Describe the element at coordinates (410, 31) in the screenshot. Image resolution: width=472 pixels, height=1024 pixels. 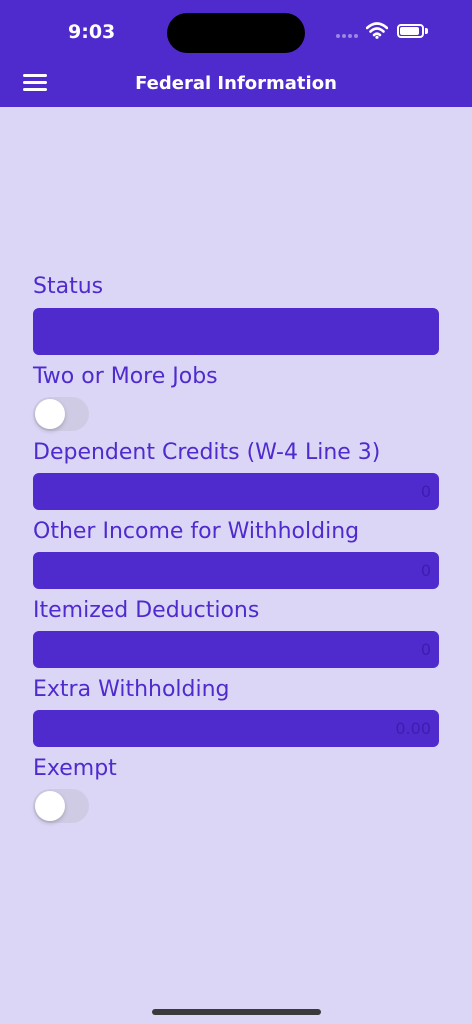
I see `battery-icon` at that location.